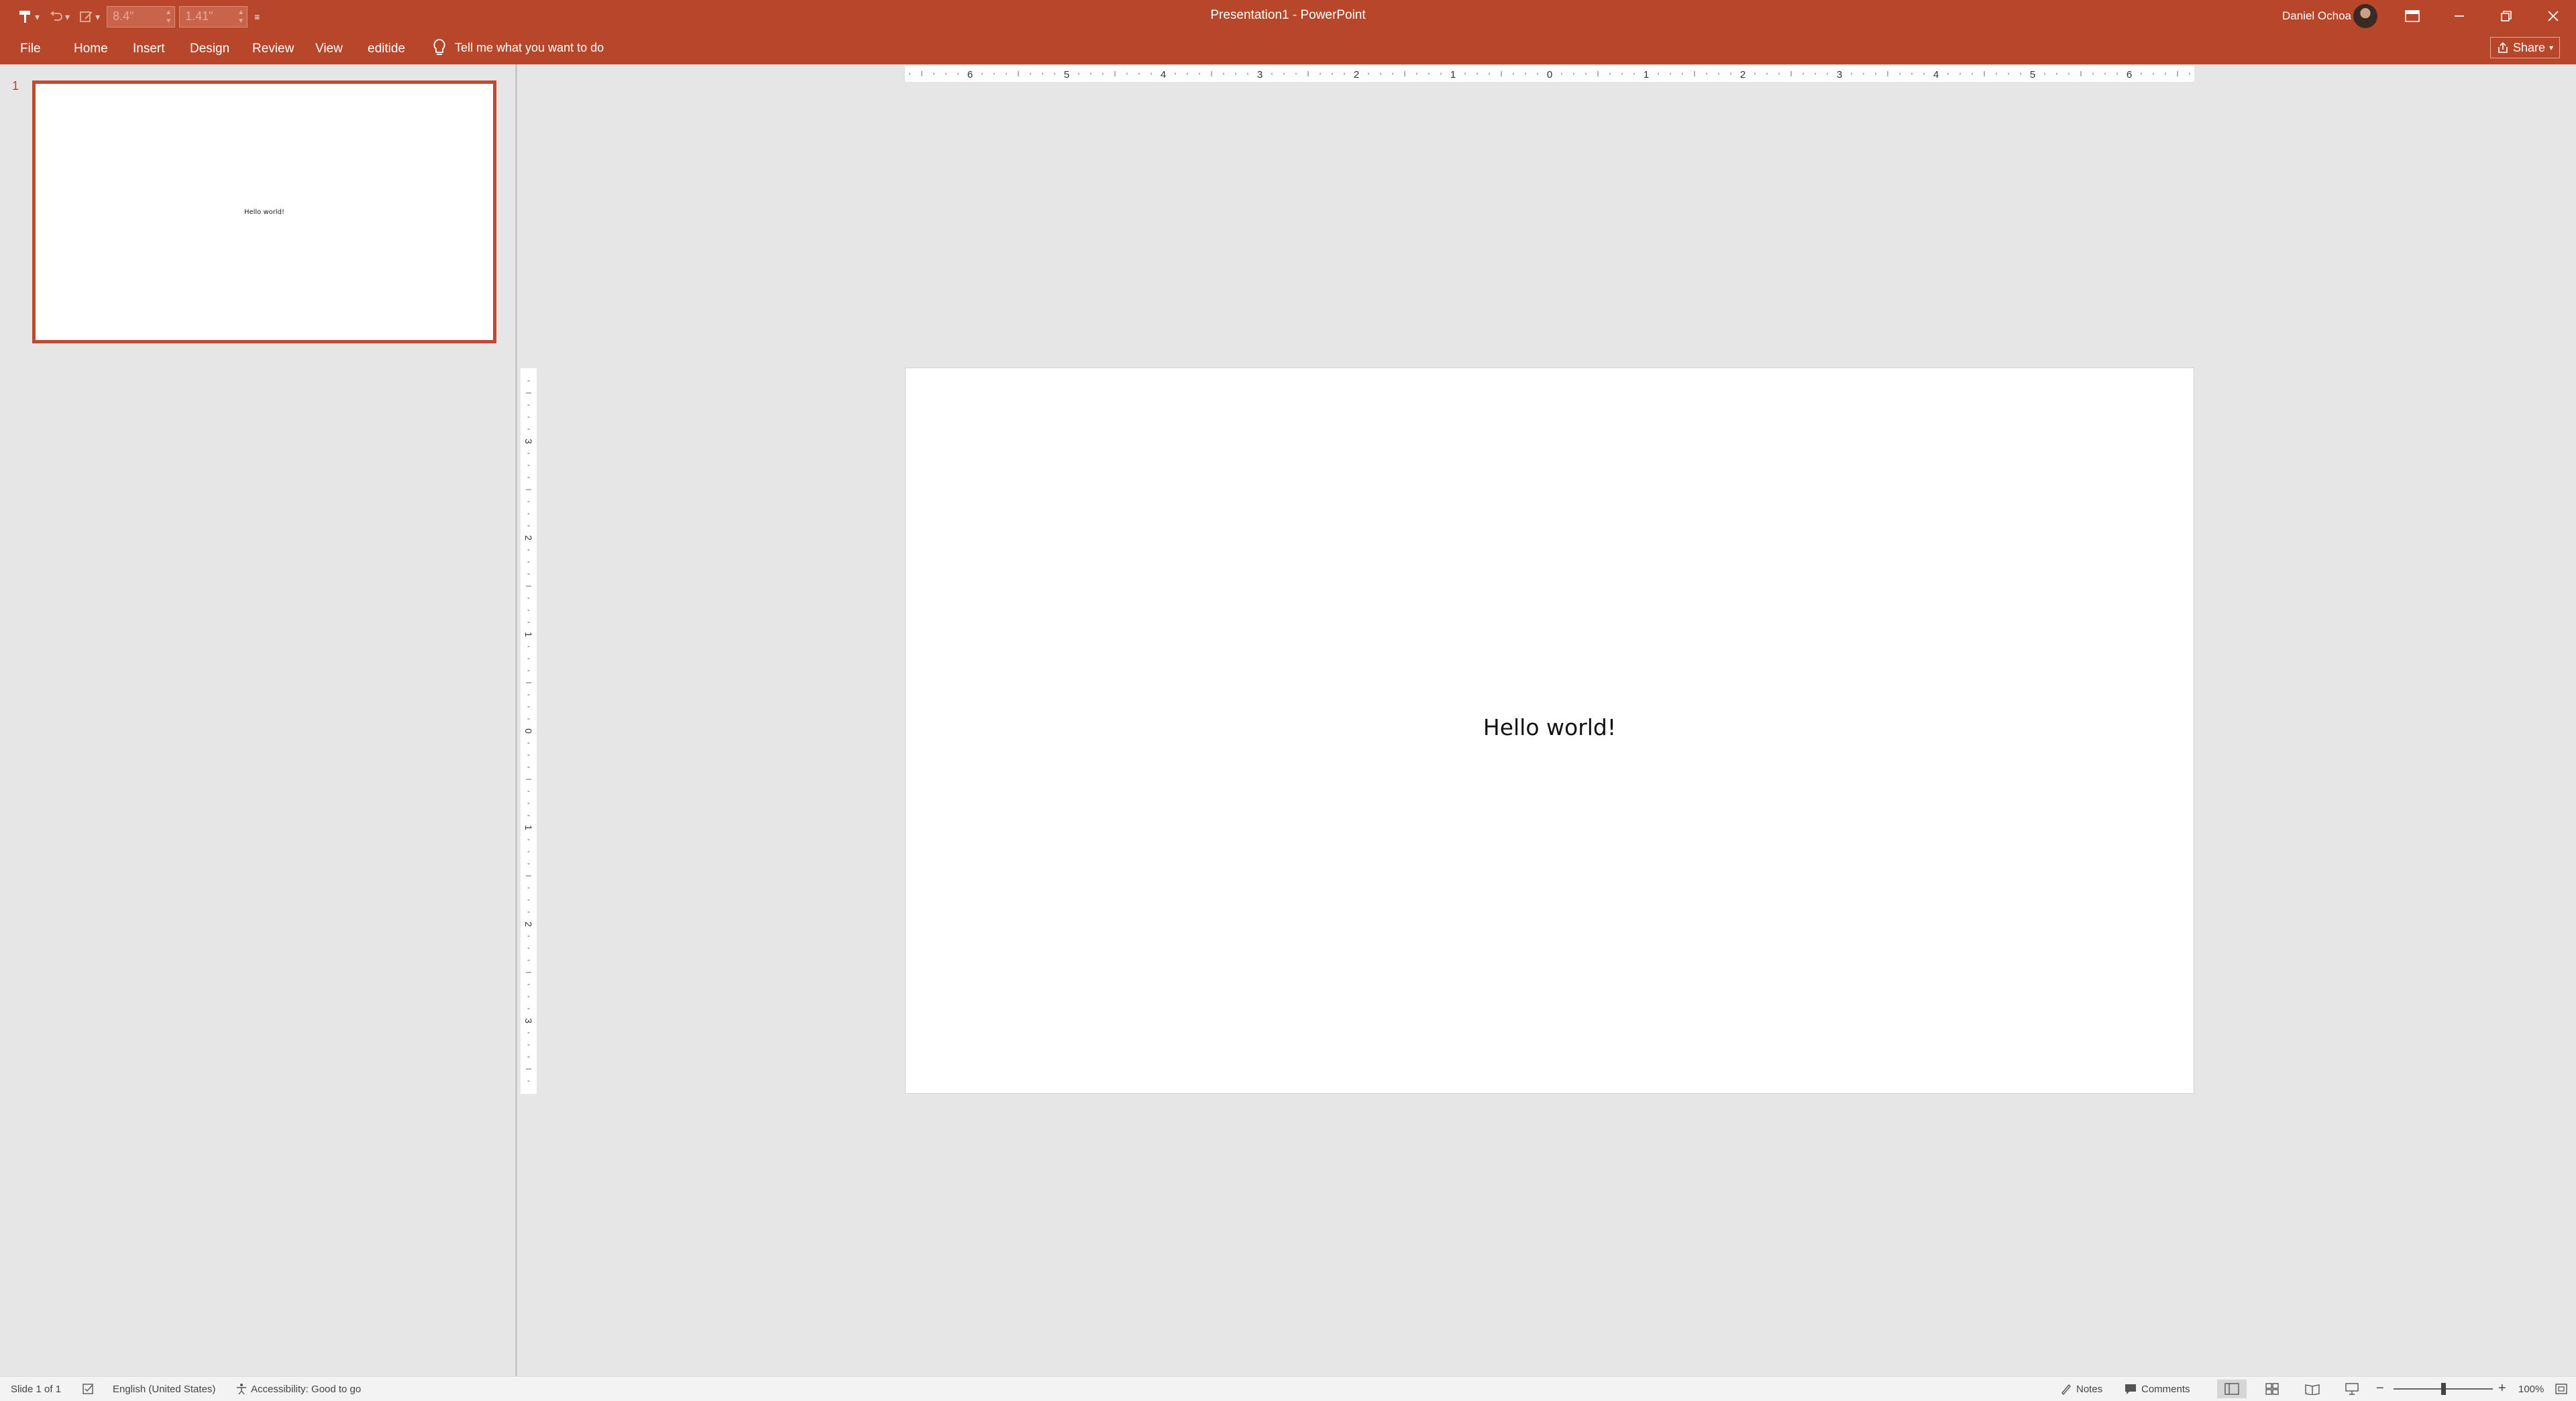  I want to click on spelling-check-icon, so click(88, 1389).